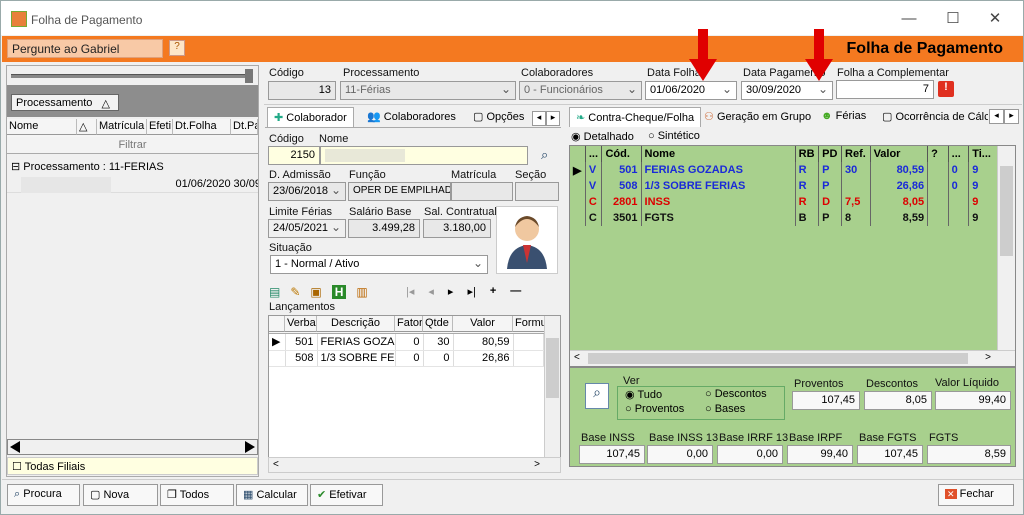  I want to click on last-record-button: ▸|, so click(471, 291).